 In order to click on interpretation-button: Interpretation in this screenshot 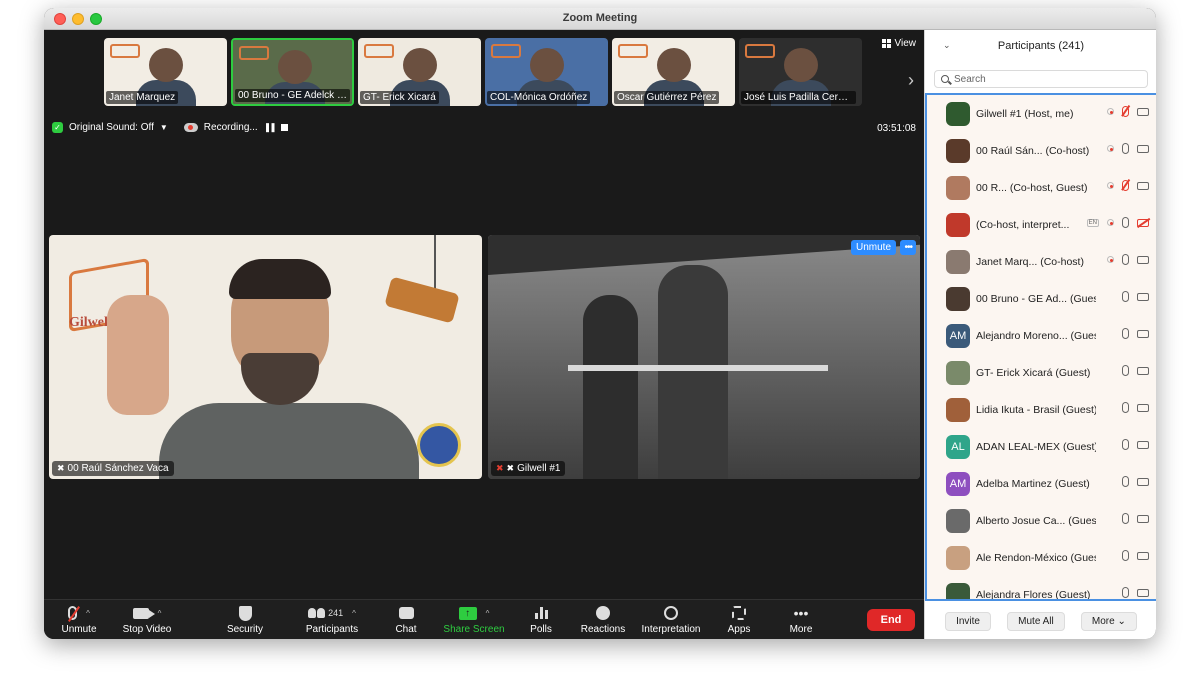, I will do `click(671, 619)`.